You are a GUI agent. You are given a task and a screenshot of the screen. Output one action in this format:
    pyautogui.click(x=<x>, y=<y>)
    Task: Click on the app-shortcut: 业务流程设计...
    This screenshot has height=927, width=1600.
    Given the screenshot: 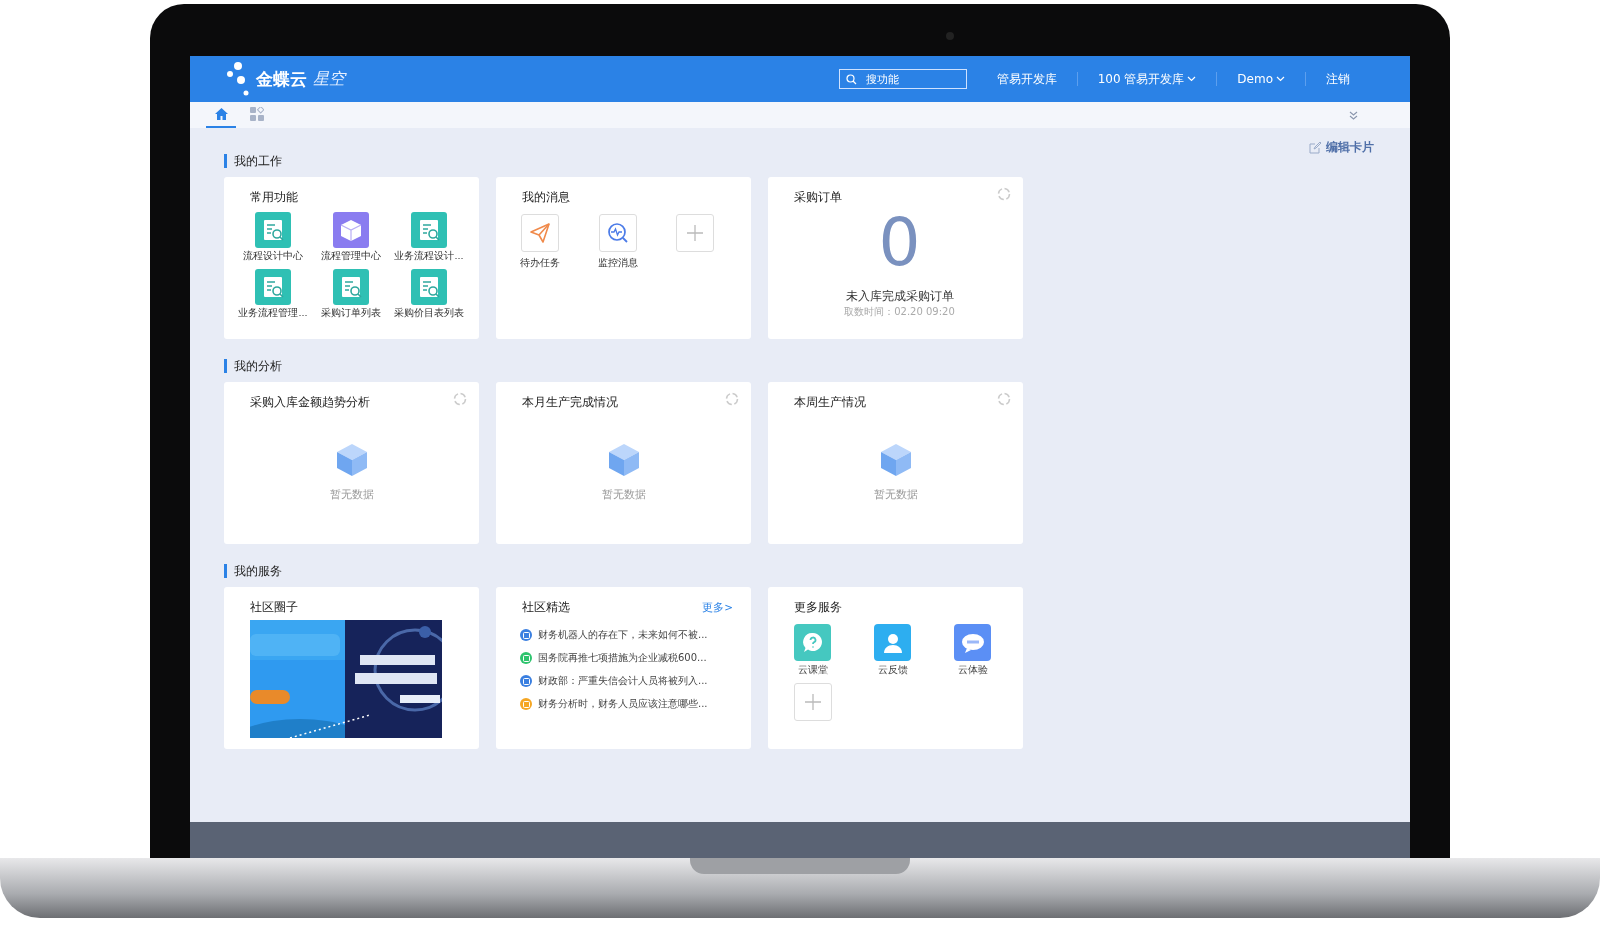 What is the action you would take?
    pyautogui.click(x=429, y=237)
    